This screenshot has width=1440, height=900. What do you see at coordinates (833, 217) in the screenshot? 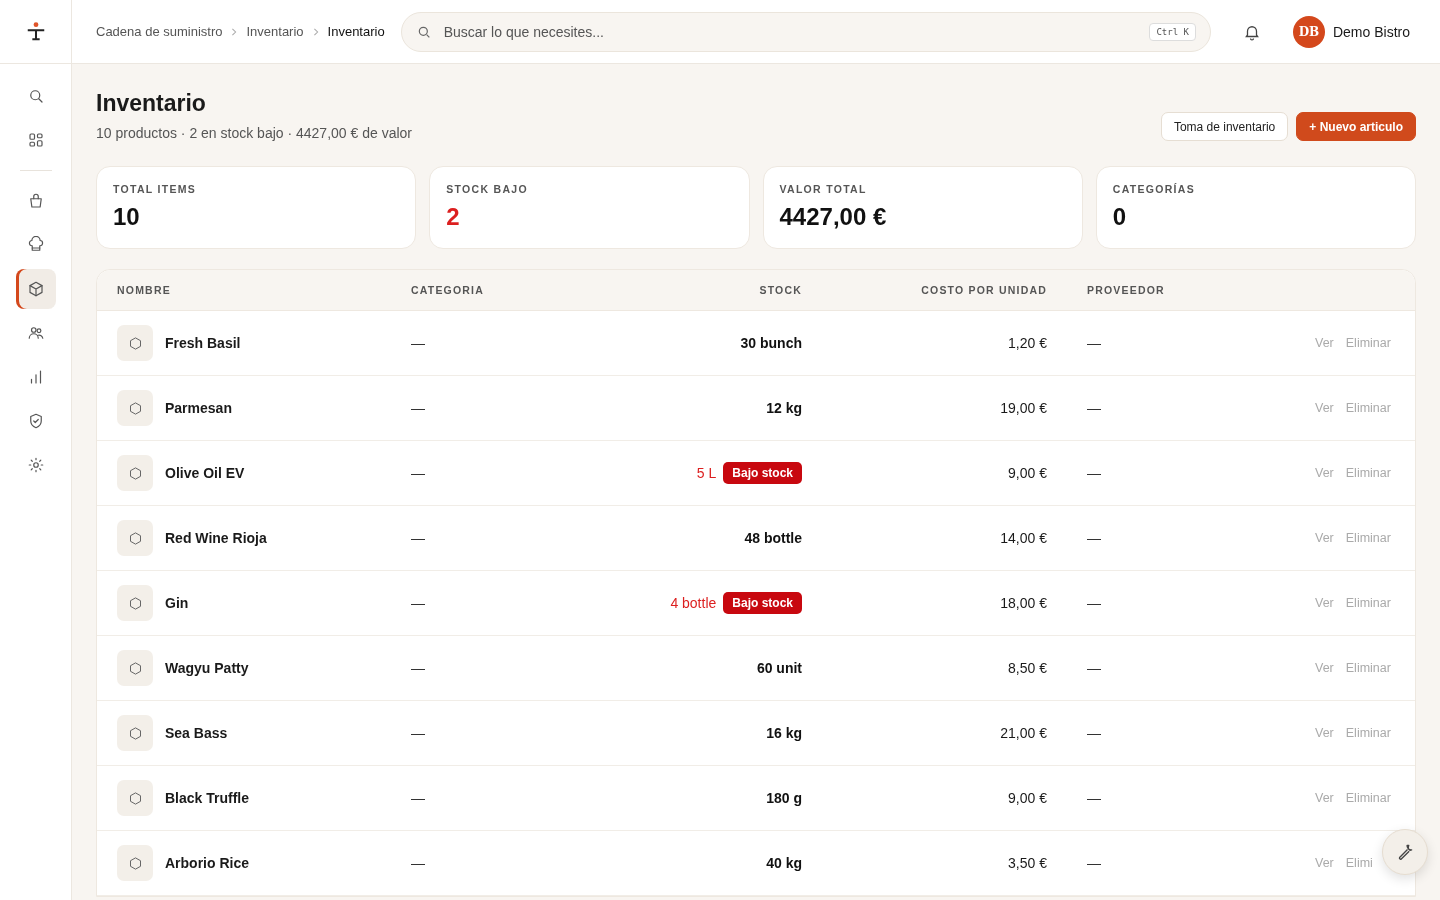
I see `stat-value: 4427,00 €` at bounding box center [833, 217].